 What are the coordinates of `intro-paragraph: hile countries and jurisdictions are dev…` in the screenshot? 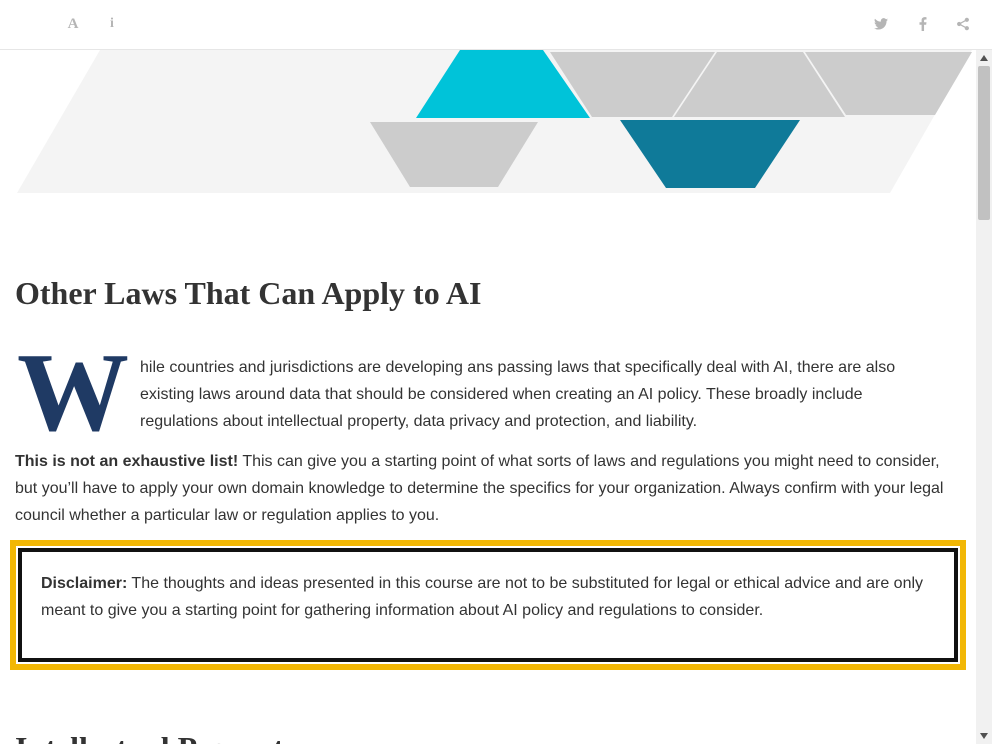 It's located at (518, 394).